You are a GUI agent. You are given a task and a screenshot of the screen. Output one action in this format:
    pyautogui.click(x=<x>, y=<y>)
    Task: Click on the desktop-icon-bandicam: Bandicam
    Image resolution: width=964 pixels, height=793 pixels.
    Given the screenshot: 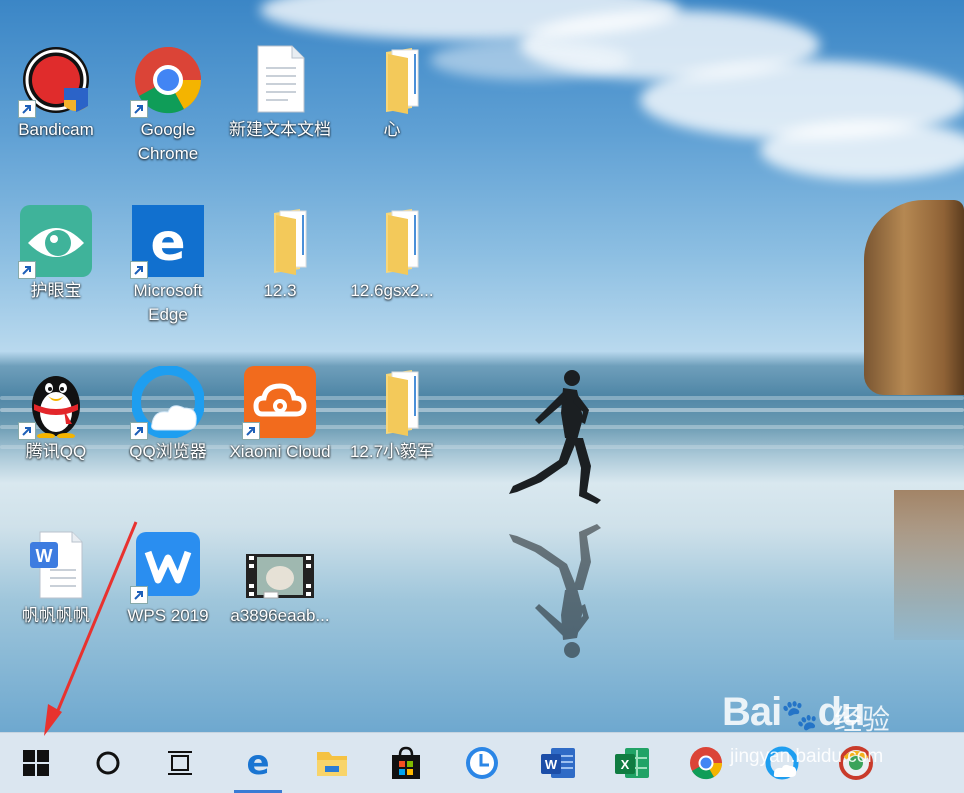 What is the action you would take?
    pyautogui.click(x=56, y=93)
    